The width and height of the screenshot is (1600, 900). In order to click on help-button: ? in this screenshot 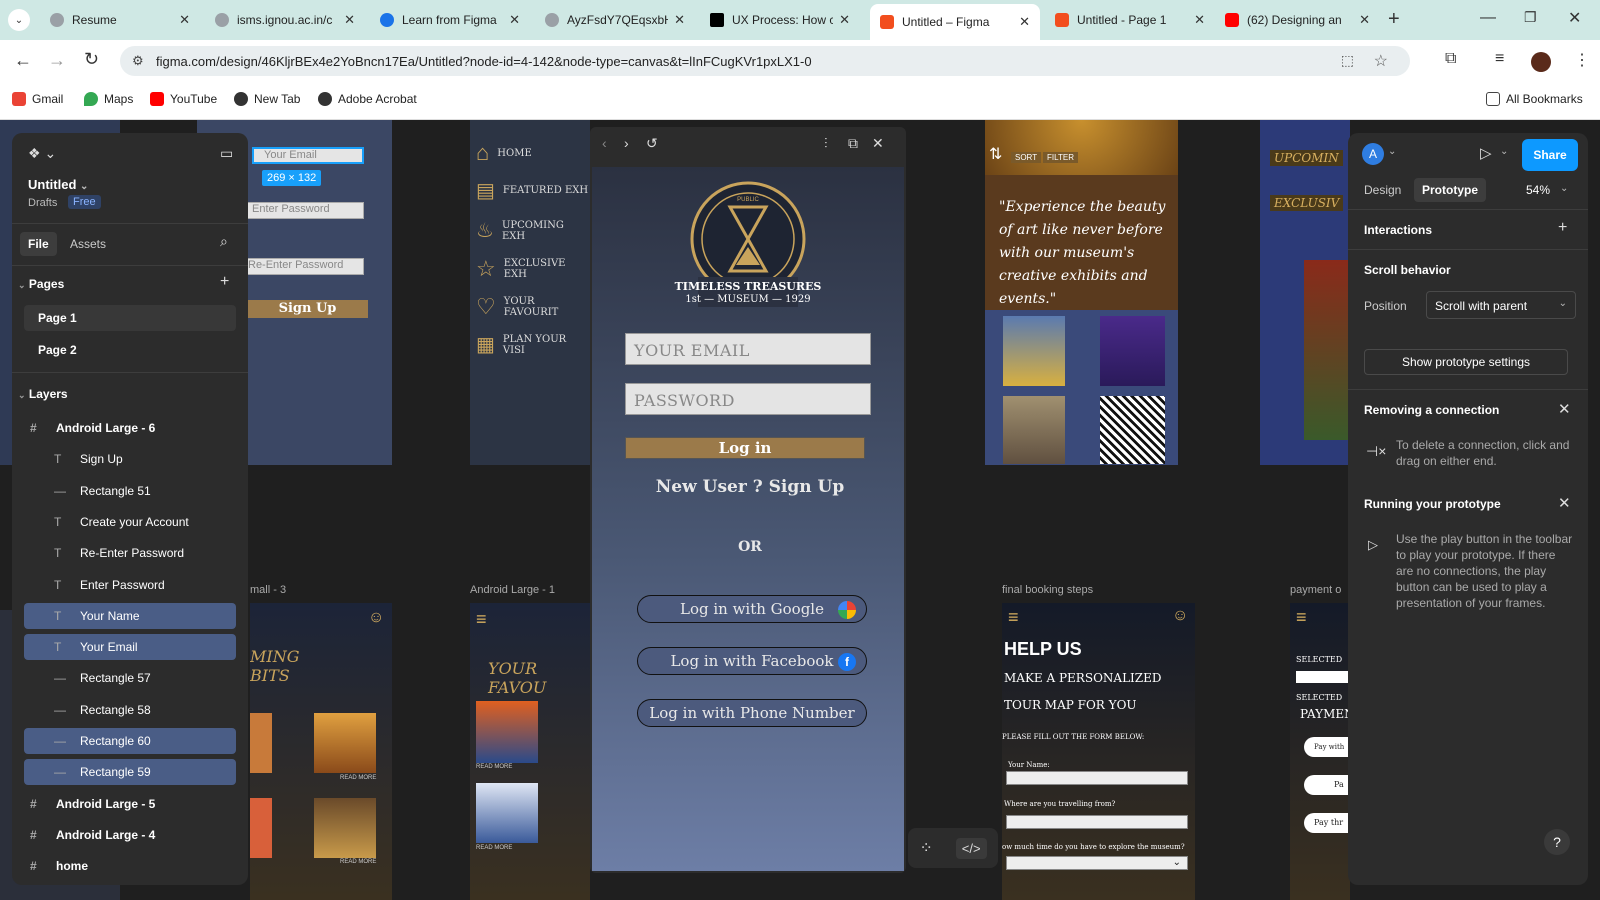, I will do `click(1557, 842)`.